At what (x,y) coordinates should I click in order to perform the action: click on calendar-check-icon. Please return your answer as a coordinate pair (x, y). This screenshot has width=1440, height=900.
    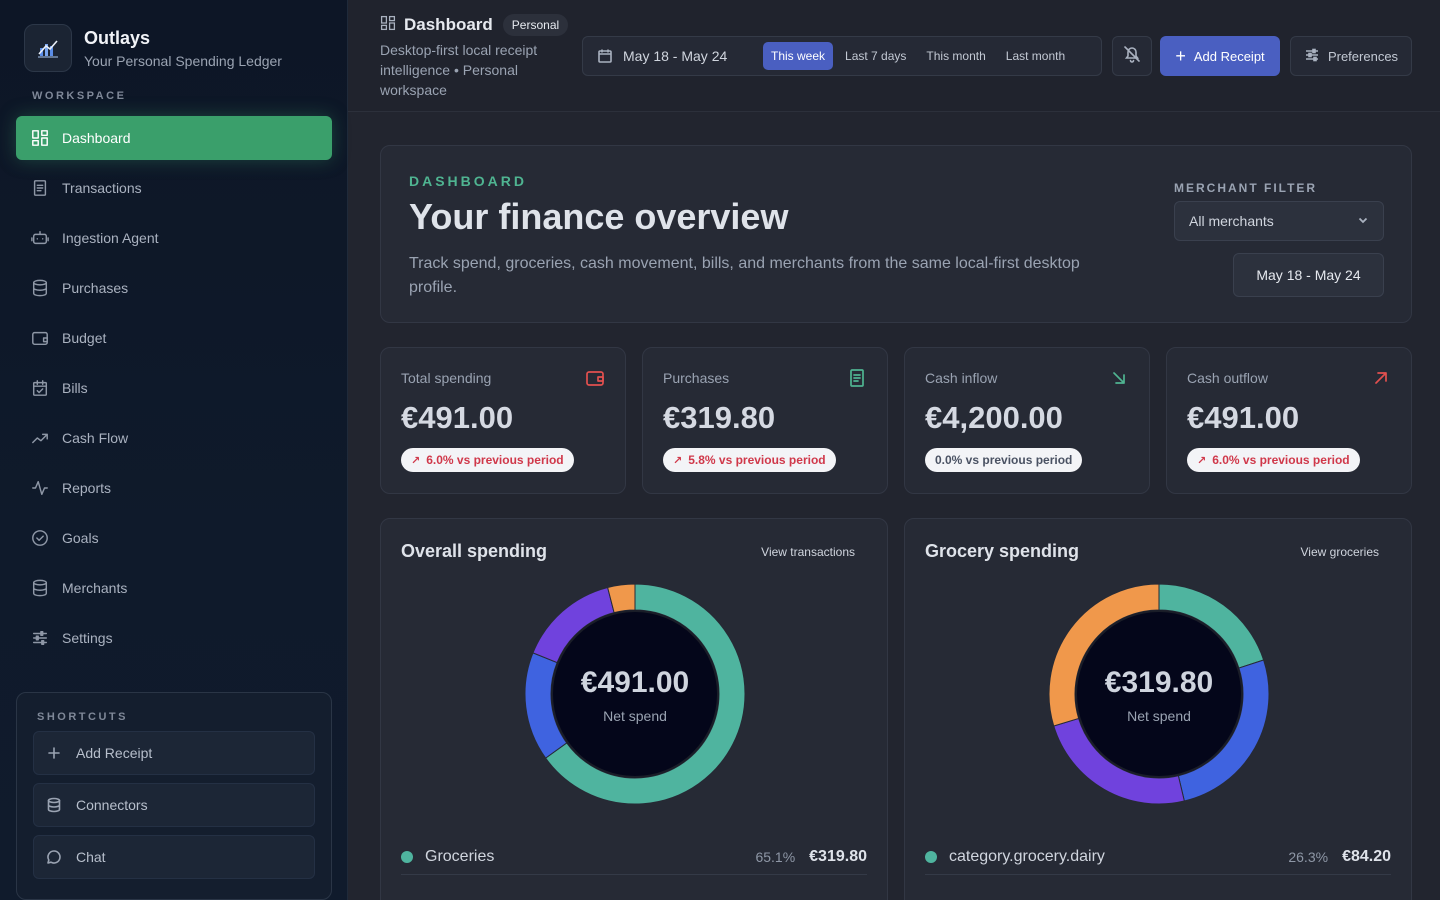
    Looking at the image, I should click on (40, 388).